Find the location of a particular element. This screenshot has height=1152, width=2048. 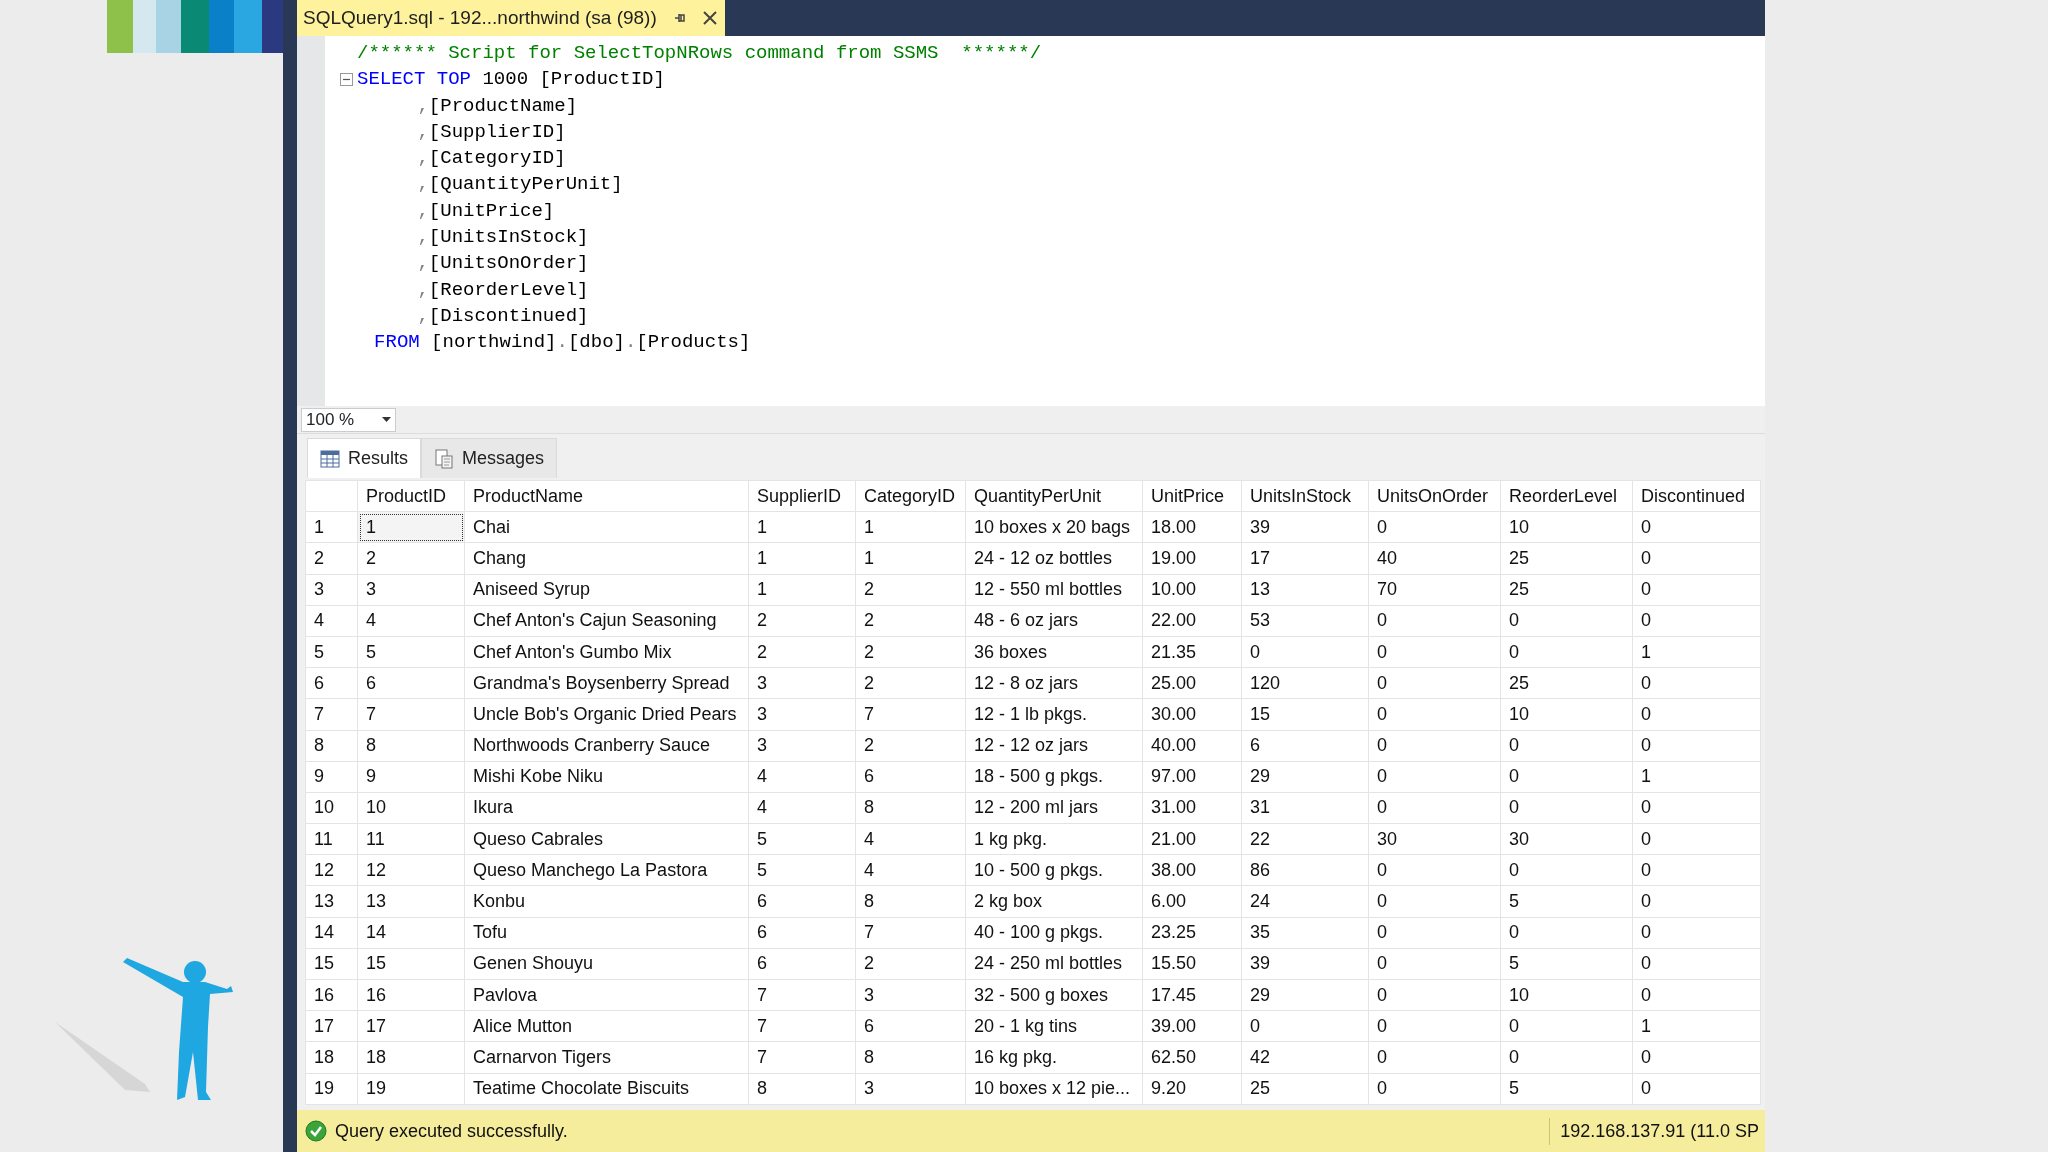

zoom-dropdown: 100 % is located at coordinates (348, 419).